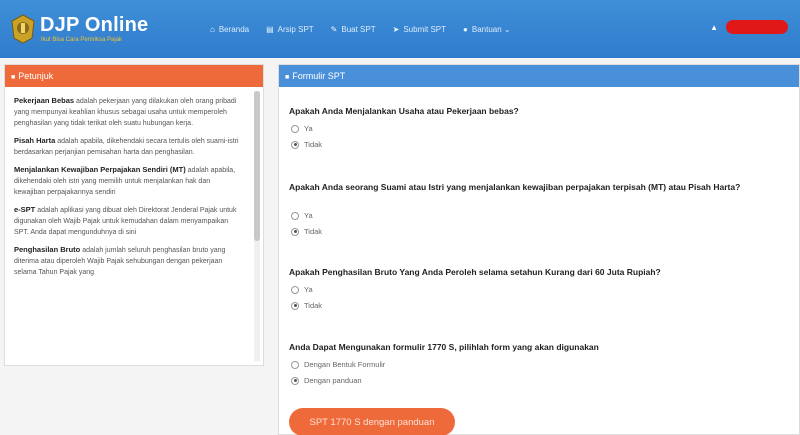 The width and height of the screenshot is (800, 435). I want to click on help-icon: ●, so click(465, 29).